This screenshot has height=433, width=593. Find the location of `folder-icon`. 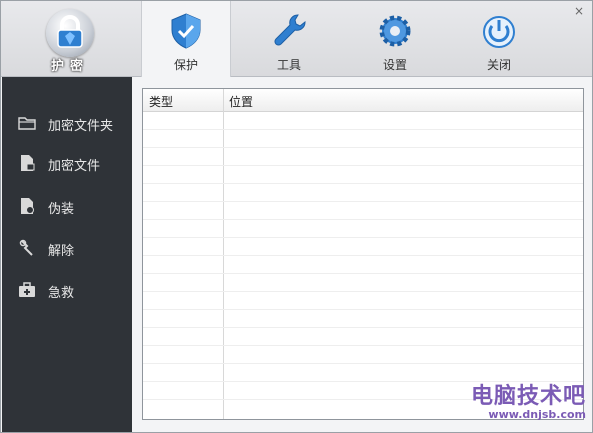

folder-icon is located at coordinates (27, 123).